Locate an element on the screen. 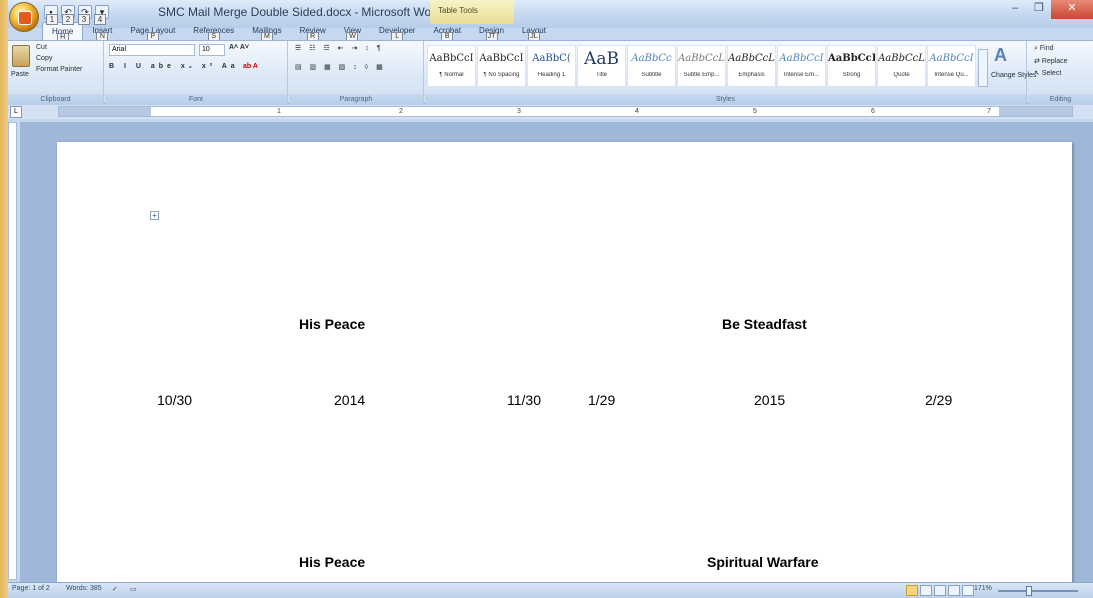 This screenshot has height=598, width=1093. label-year: 2014 is located at coordinates (349, 400).